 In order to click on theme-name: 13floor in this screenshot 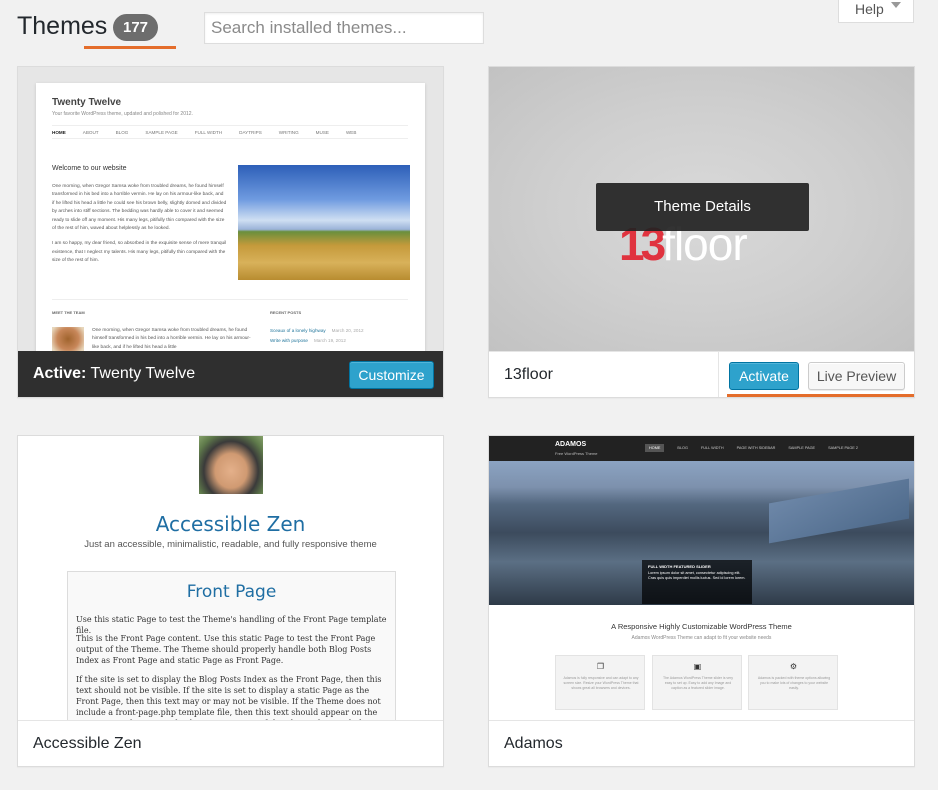, I will do `click(528, 374)`.